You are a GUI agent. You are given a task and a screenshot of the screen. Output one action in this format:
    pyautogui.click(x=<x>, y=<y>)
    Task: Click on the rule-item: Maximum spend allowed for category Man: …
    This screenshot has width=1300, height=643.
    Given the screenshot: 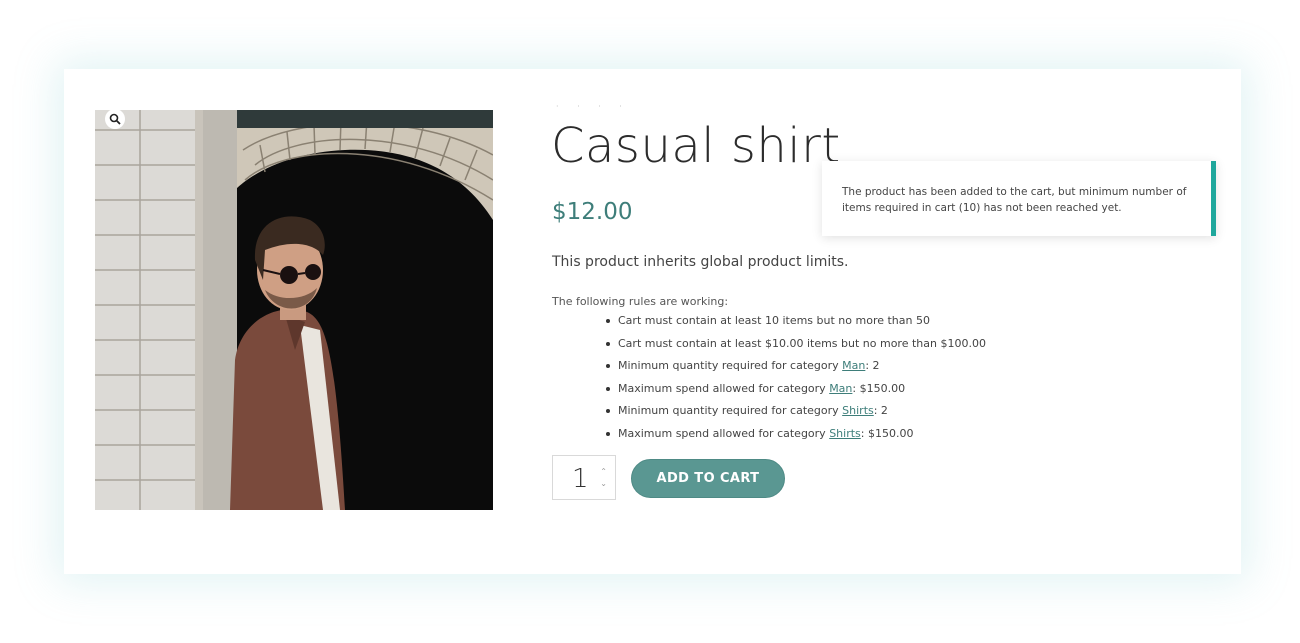 What is the action you would take?
    pyautogui.click(x=796, y=391)
    